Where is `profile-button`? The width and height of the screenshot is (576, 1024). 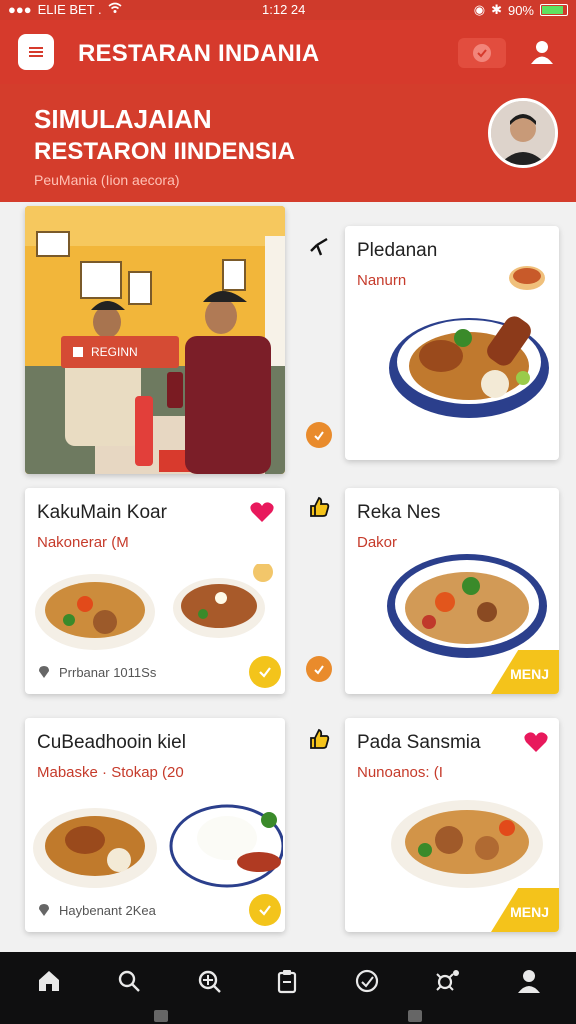
profile-button is located at coordinates (542, 52).